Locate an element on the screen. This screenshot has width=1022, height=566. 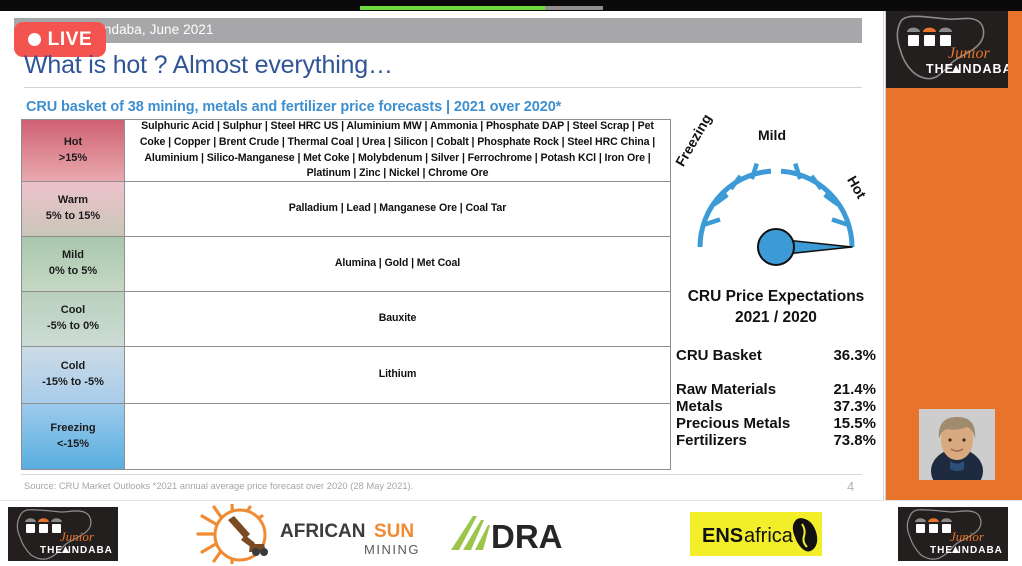
table-row-label: Warm 5% to 15% is located at coordinates (73, 209).